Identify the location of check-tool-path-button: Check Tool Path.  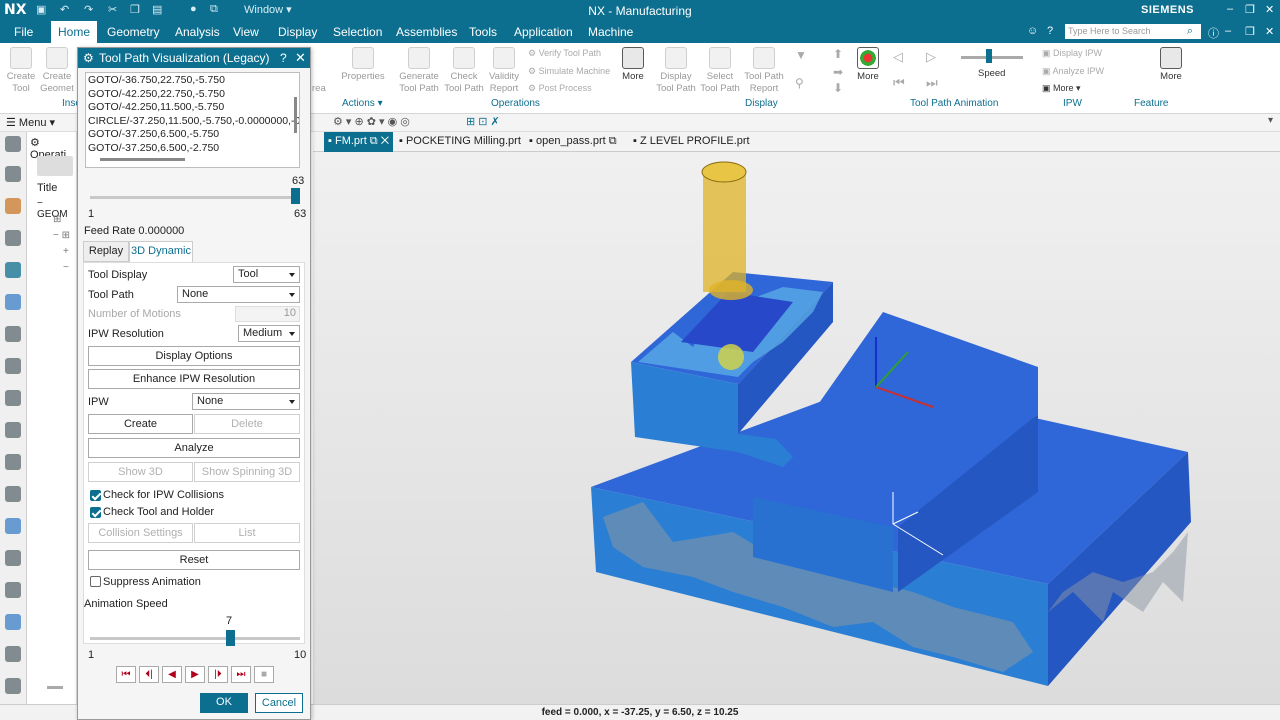
(464, 71).